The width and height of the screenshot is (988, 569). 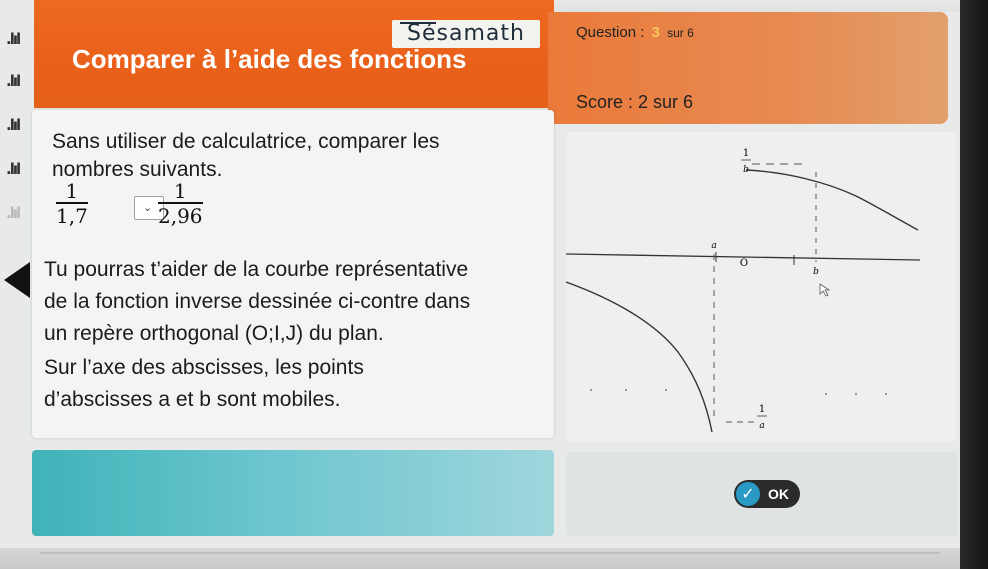 I want to click on divider, so click(x=490, y=553).